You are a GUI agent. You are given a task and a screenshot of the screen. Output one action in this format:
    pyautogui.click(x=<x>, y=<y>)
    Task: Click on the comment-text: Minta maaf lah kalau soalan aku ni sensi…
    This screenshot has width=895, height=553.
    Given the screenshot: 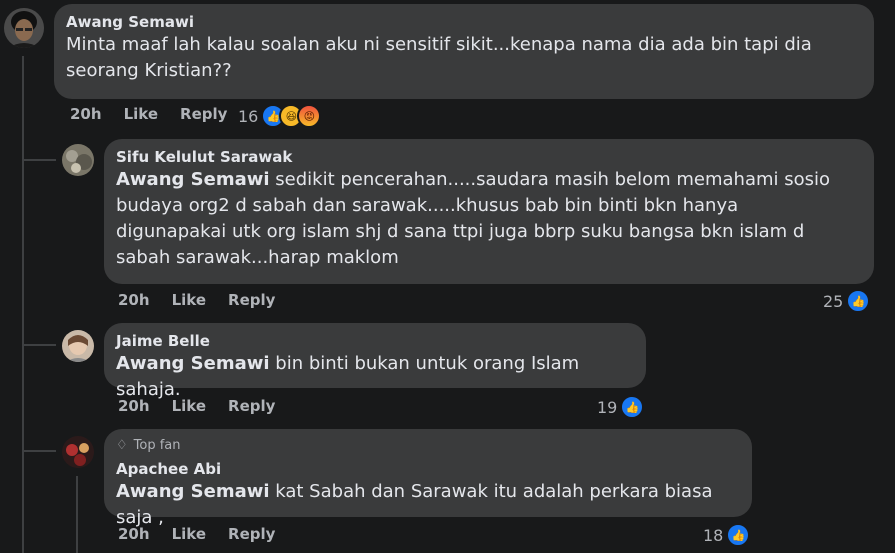 What is the action you would take?
    pyautogui.click(x=439, y=57)
    